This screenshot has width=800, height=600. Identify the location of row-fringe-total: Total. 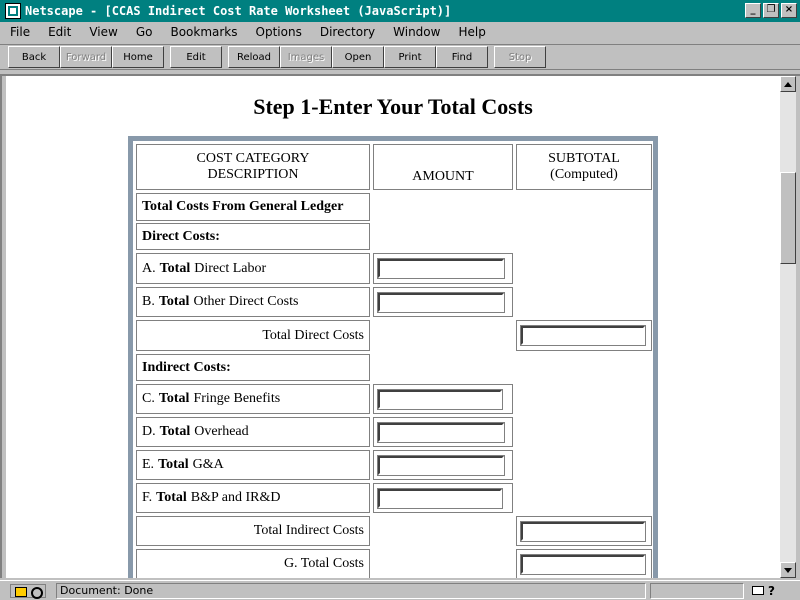
(174, 398).